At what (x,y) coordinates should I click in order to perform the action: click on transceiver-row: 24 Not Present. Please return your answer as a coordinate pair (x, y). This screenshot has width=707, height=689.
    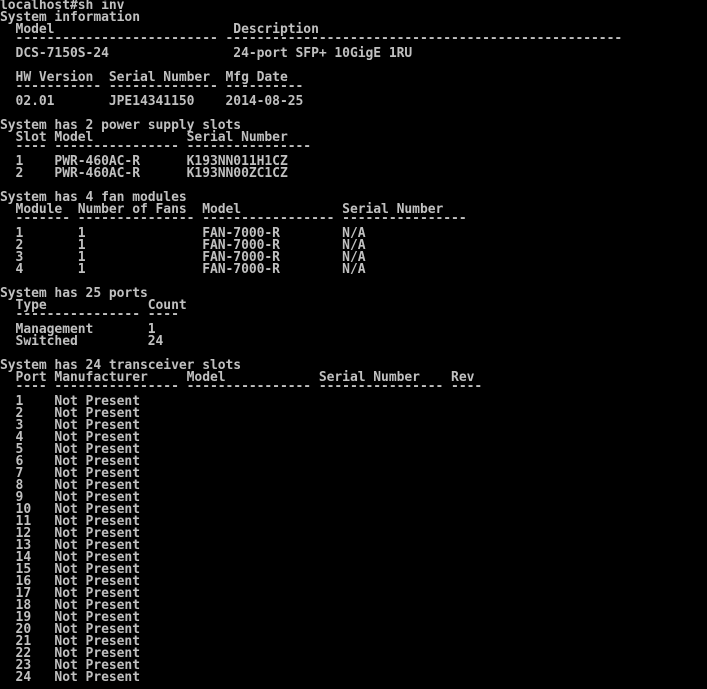
    Looking at the image, I should click on (70, 677).